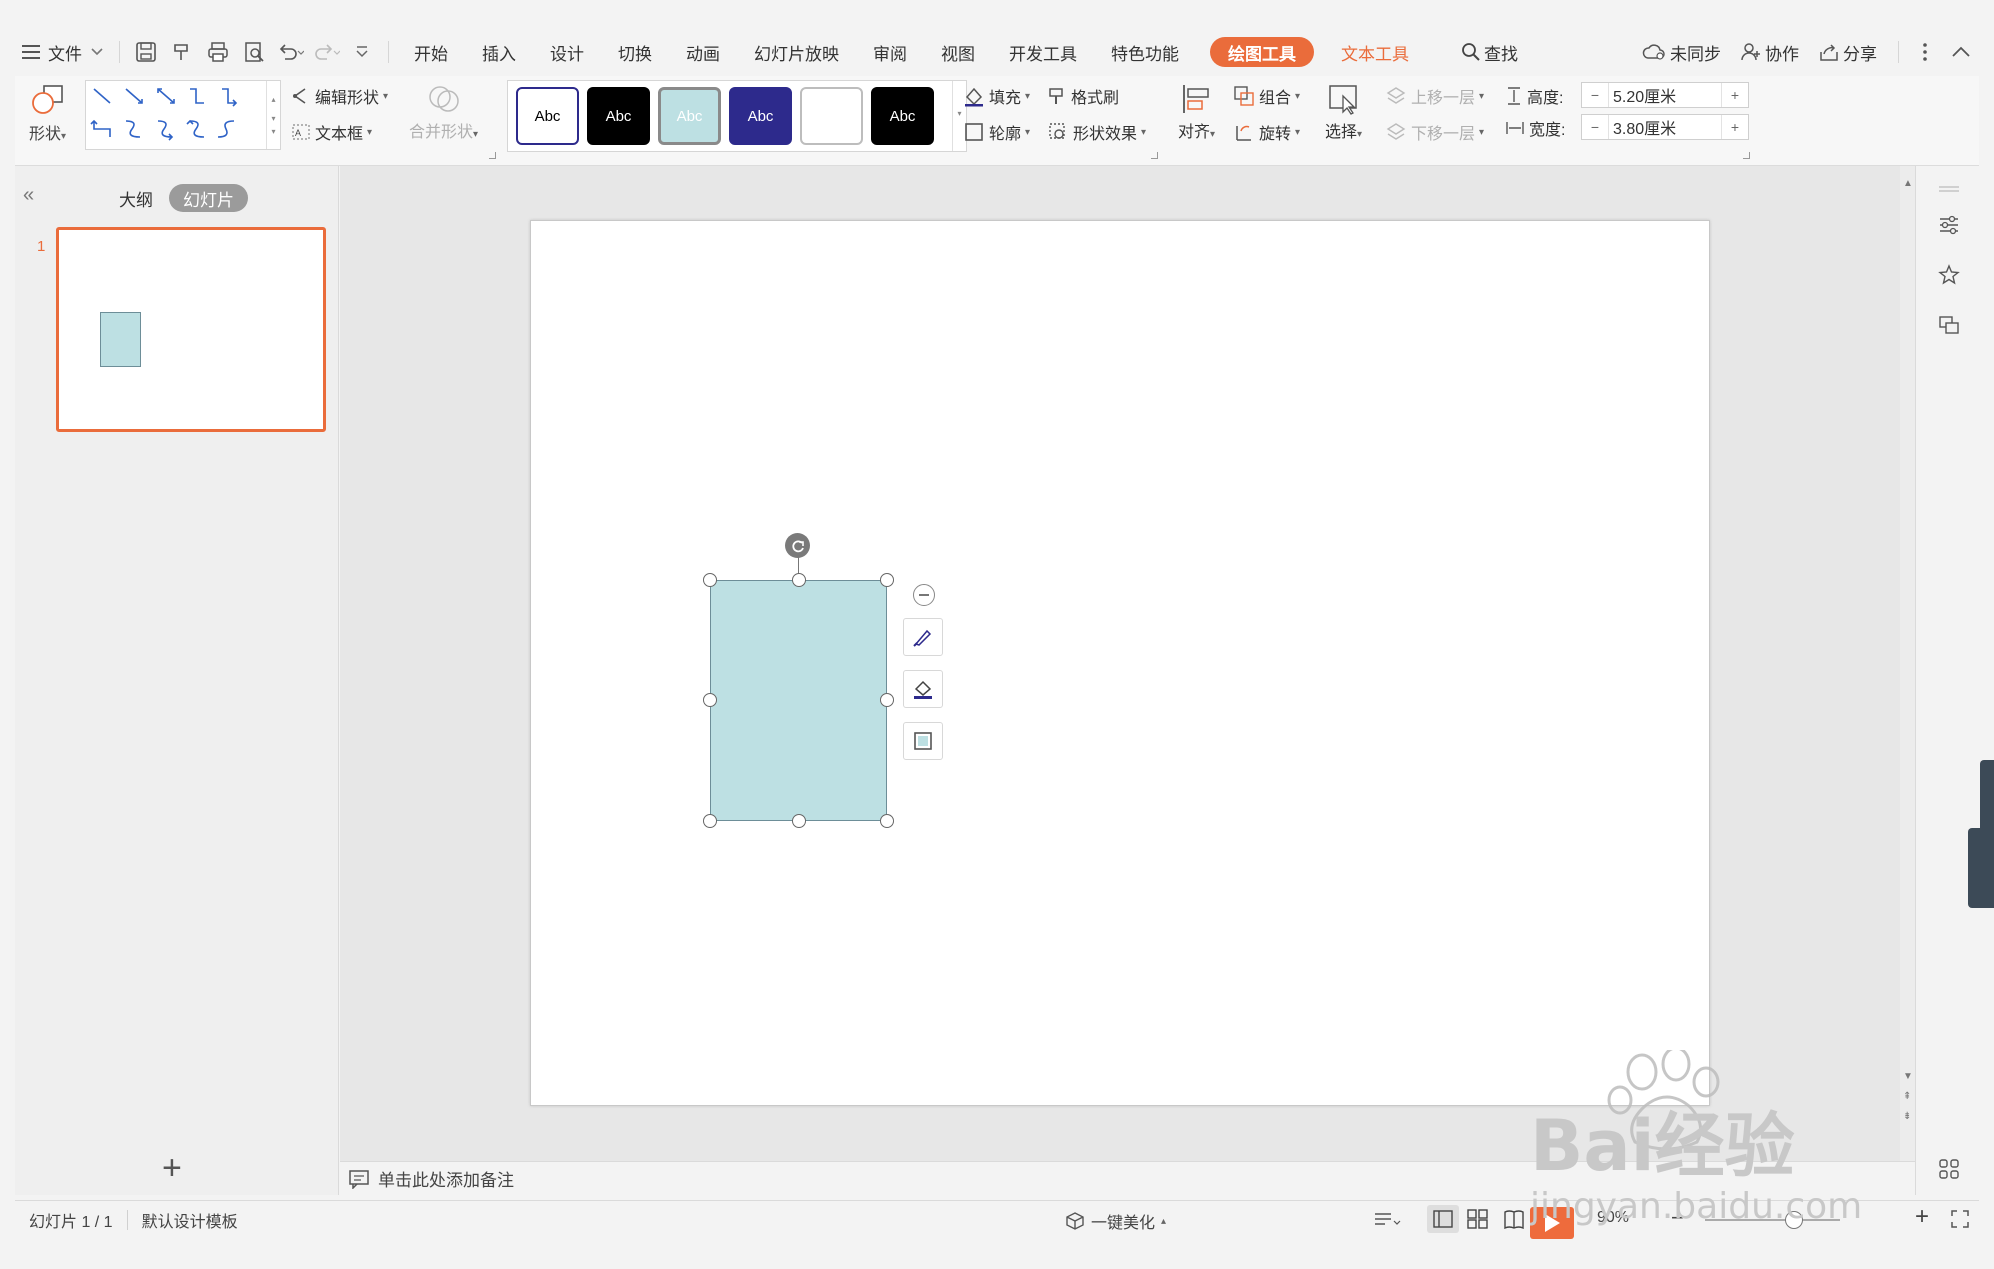  What do you see at coordinates (1907, 663) in the screenshot?
I see `canvas-vertical-scrollbar: ▲ ▼ ⇞ ⇟` at bounding box center [1907, 663].